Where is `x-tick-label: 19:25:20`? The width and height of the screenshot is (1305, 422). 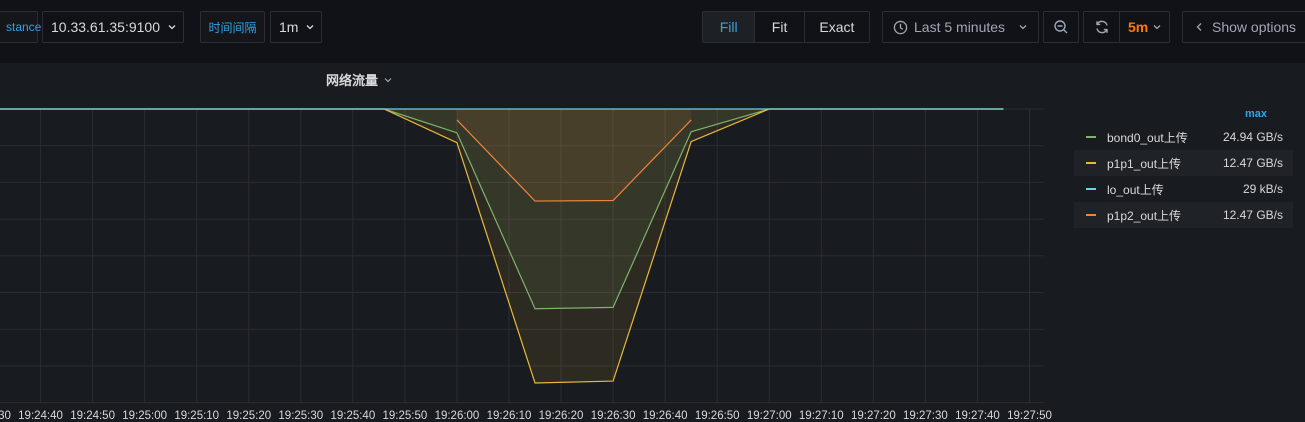 x-tick-label: 19:25:20 is located at coordinates (248, 416).